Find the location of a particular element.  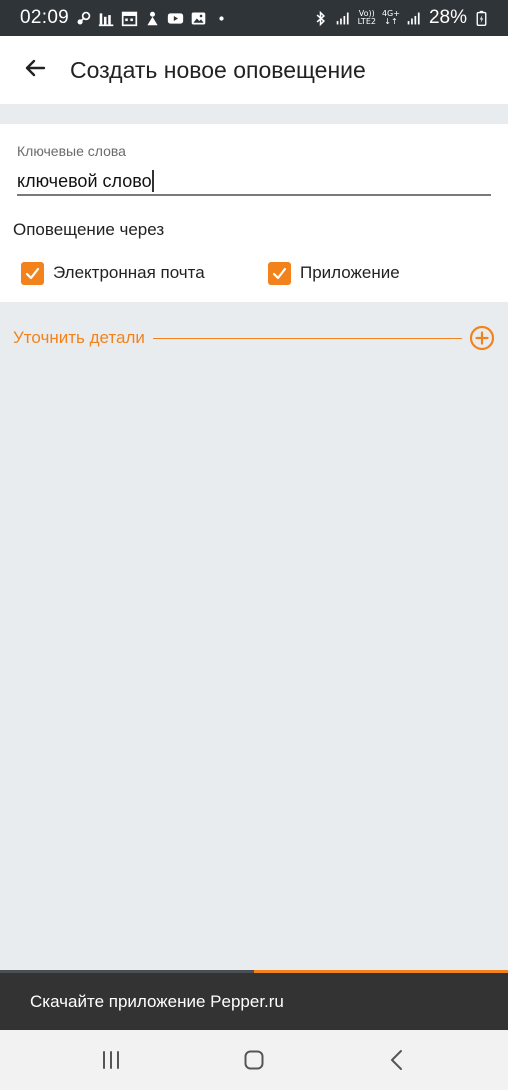

signal-2-icon is located at coordinates (414, 18).